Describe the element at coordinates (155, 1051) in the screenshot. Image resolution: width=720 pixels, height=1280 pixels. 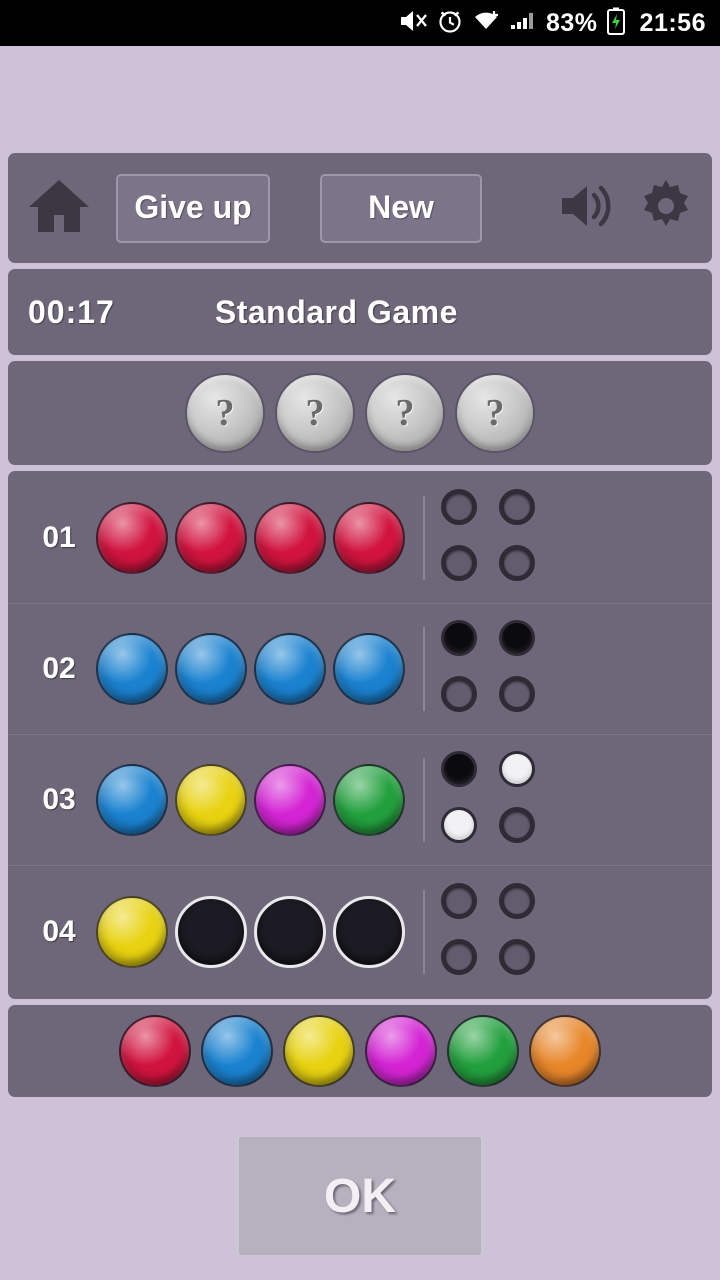
I see `palette-peg-red` at that location.